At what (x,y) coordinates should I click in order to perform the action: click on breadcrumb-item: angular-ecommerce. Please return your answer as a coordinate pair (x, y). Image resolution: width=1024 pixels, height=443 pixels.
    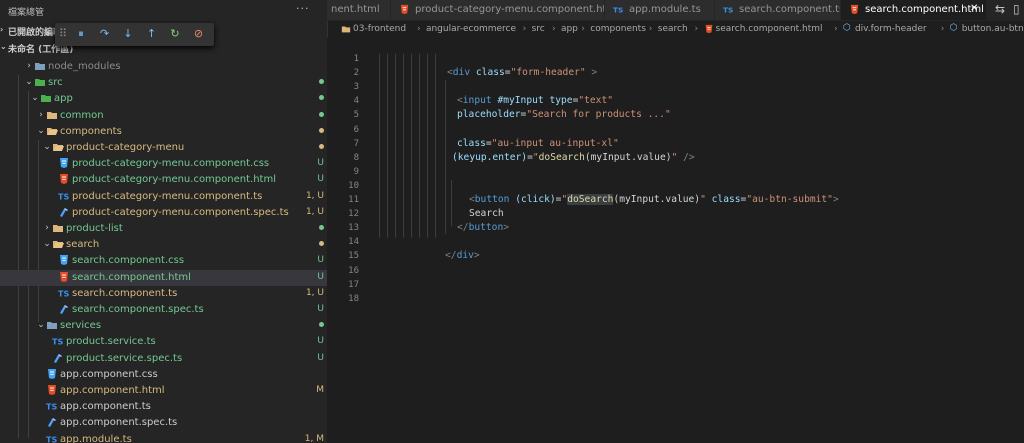
    Looking at the image, I should click on (471, 29).